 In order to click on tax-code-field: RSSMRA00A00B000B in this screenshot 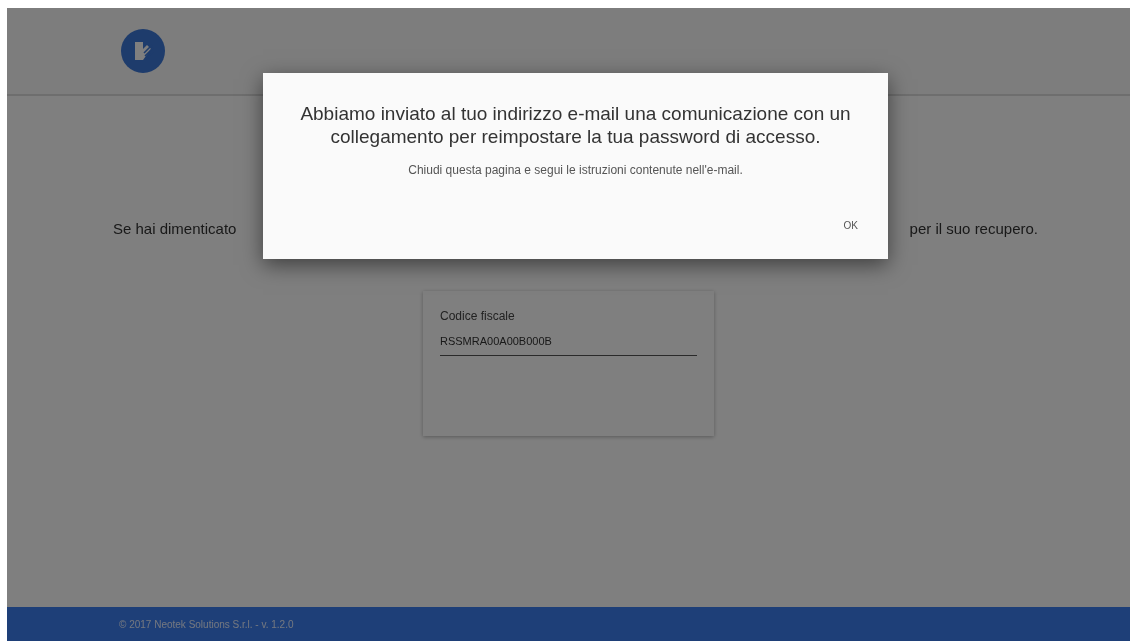, I will do `click(568, 341)`.